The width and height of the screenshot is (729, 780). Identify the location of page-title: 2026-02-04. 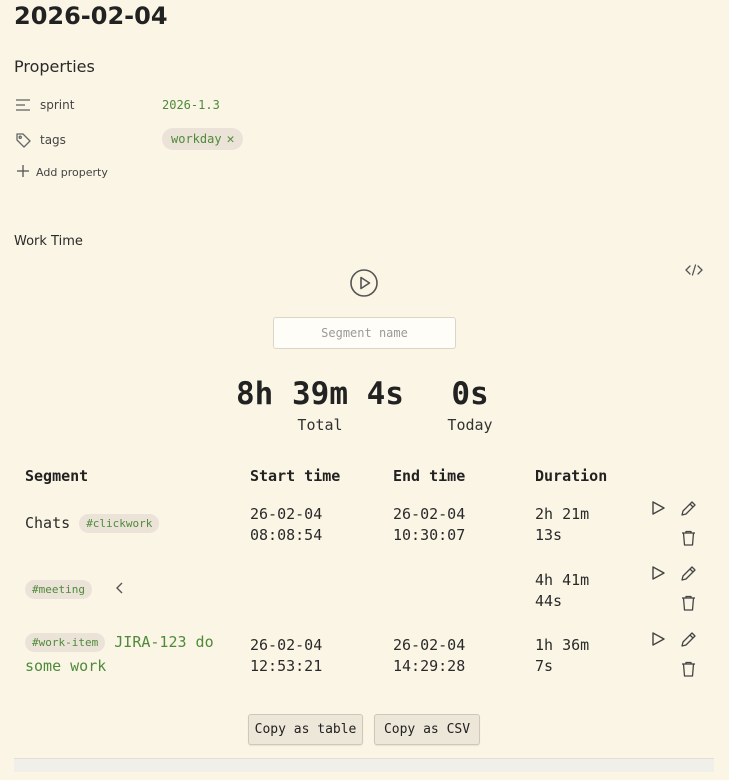
(91, 16).